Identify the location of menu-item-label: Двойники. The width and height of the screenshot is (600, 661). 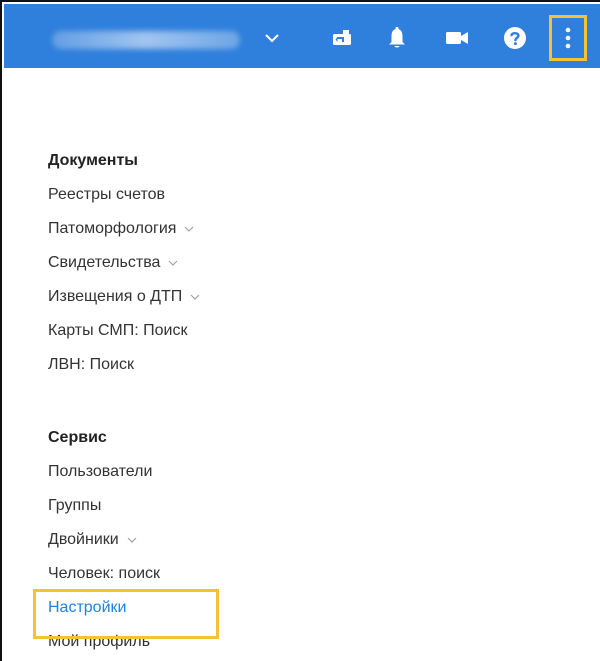
(83, 539).